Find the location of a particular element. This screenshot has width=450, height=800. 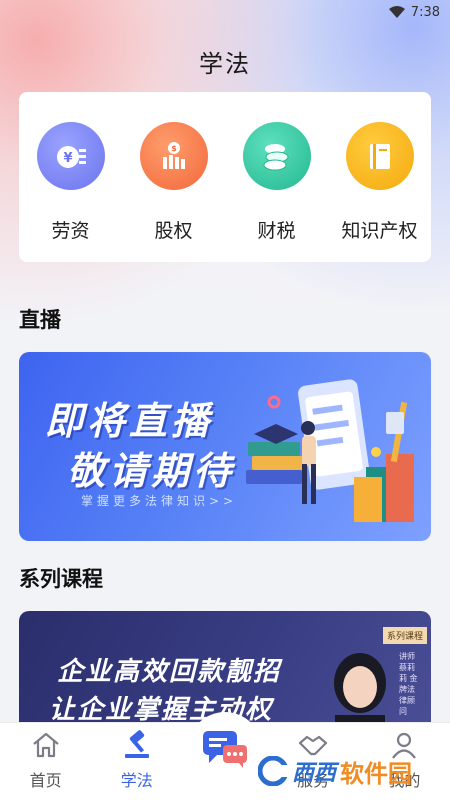

course-teacher-info: 讲师 蔡莉莉 金牌法律顾问 is located at coordinates (408, 684).